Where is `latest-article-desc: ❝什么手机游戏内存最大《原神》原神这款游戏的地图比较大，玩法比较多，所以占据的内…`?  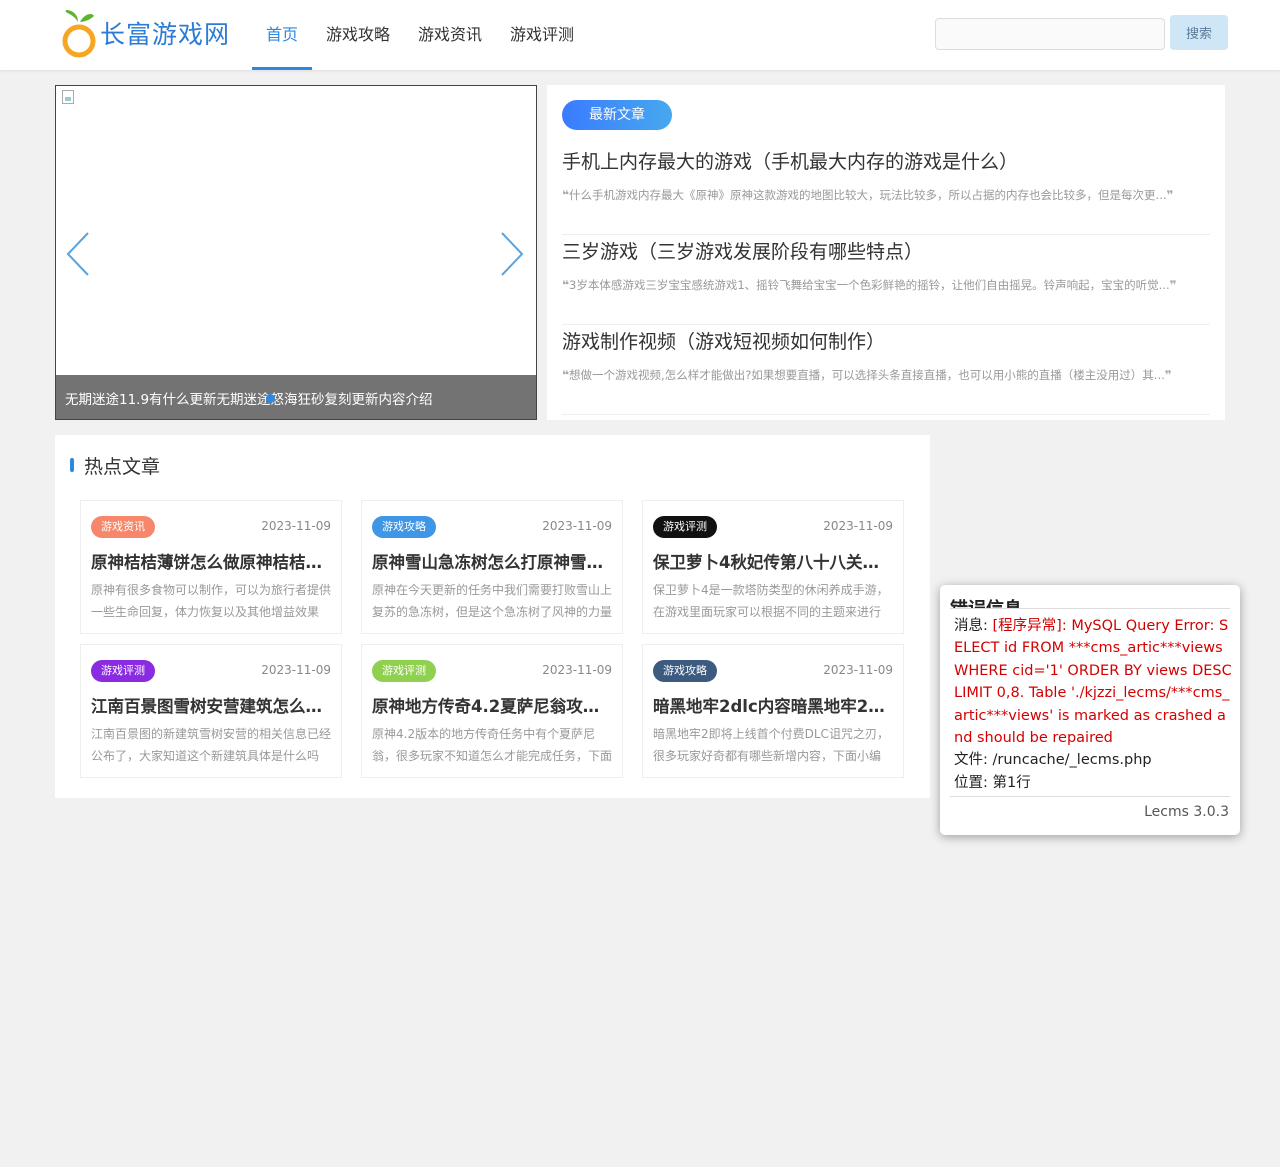
latest-article-desc: ❝什么手机游戏内存最大《原神》原神这款游戏的地图比较大，玩法比较多，所以占据的内… is located at coordinates (868, 195).